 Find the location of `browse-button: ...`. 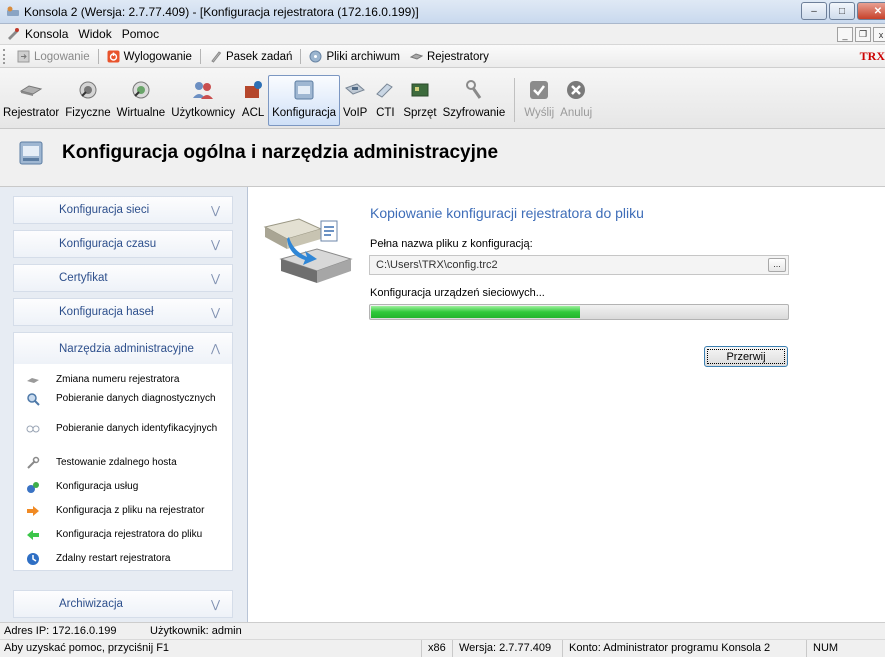

browse-button: ... is located at coordinates (777, 265).